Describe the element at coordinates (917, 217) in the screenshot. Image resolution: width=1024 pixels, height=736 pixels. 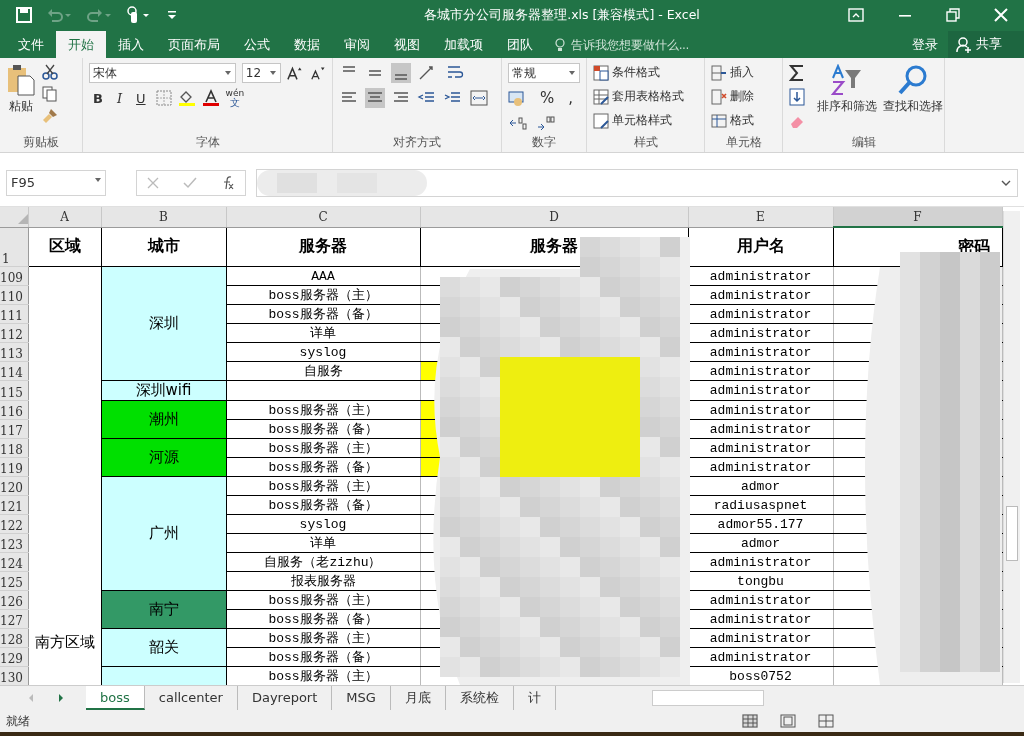
I see `column-header: F` at that location.